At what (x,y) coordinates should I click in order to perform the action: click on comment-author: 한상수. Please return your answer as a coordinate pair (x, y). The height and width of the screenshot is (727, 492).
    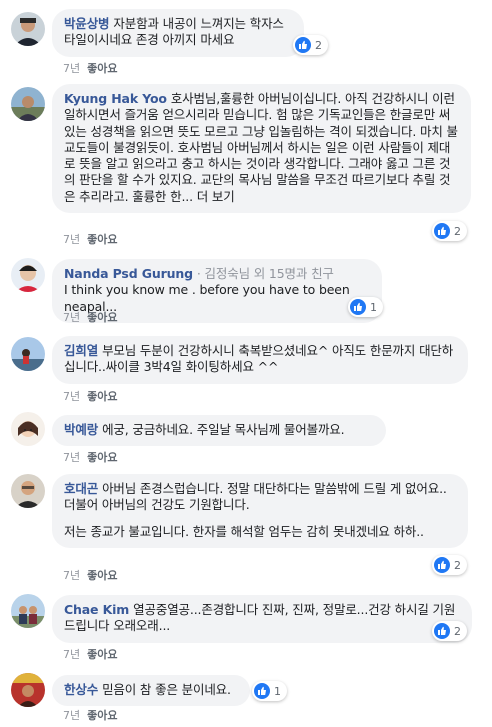
    Looking at the image, I should click on (81, 689).